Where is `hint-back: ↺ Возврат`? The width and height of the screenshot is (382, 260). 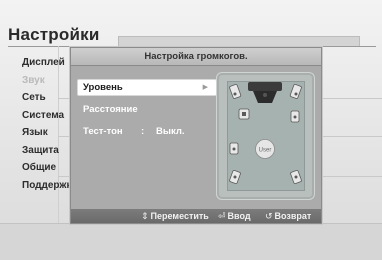 hint-back: ↺ Возврат is located at coordinates (288, 216).